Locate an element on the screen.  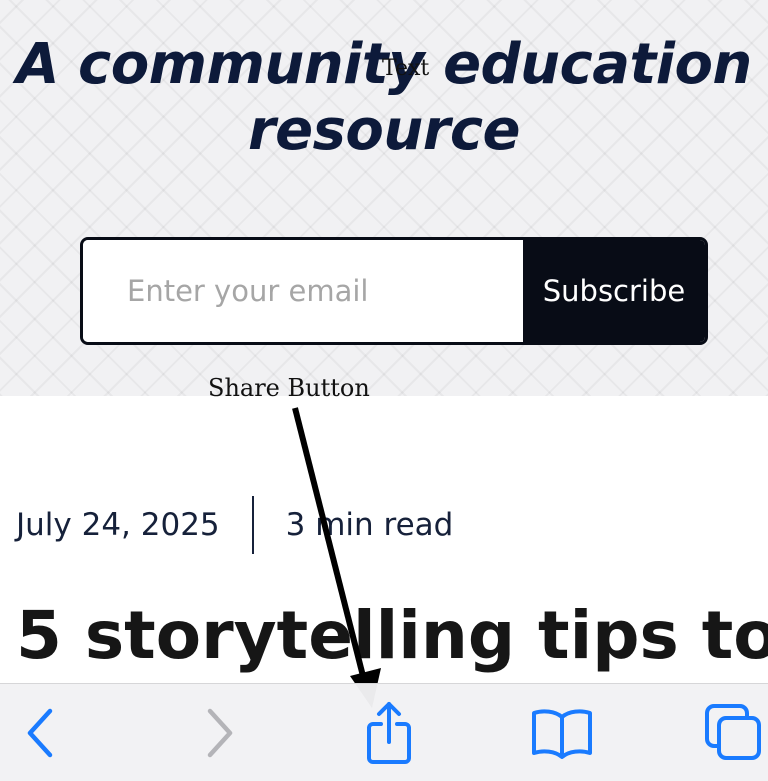
article-read-time: 3 min read is located at coordinates (369, 525).